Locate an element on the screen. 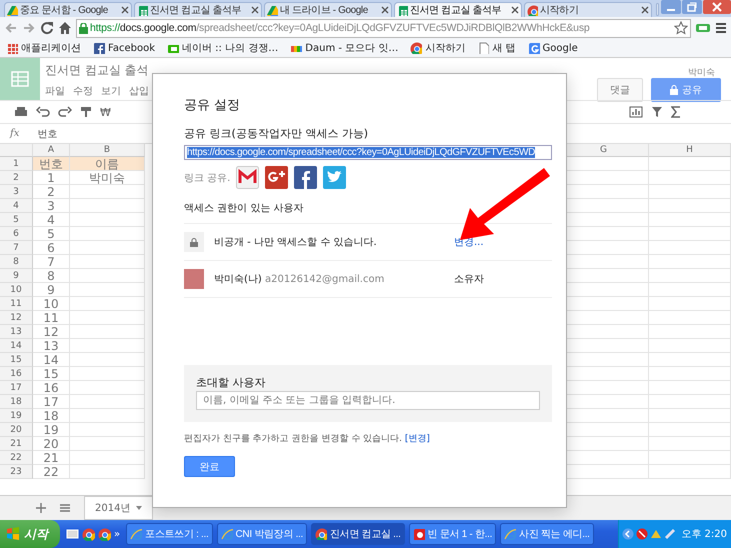 This screenshot has width=731, height=548. row-header: 13 is located at coordinates (16, 332).